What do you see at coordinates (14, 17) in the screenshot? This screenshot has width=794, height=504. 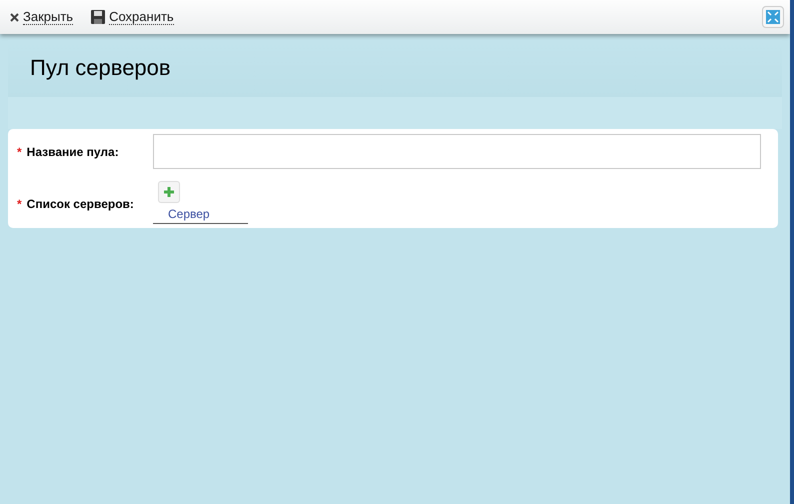 I see `close-icon` at bounding box center [14, 17].